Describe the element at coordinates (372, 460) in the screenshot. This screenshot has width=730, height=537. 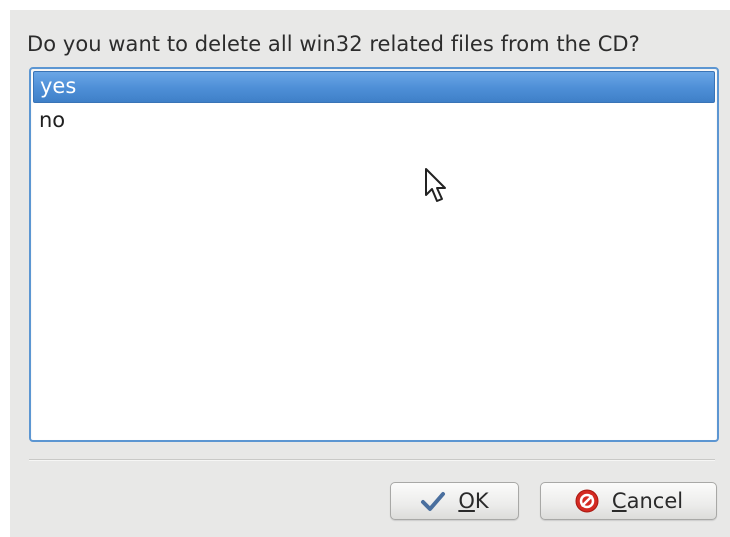
I see `button-separator` at that location.